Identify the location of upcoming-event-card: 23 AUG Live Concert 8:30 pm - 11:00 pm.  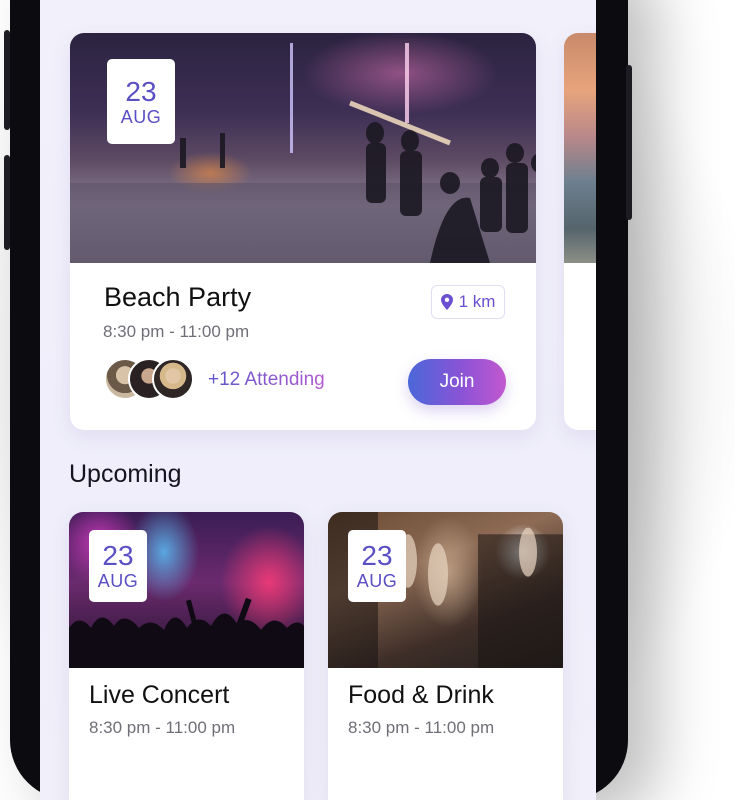
(186, 656).